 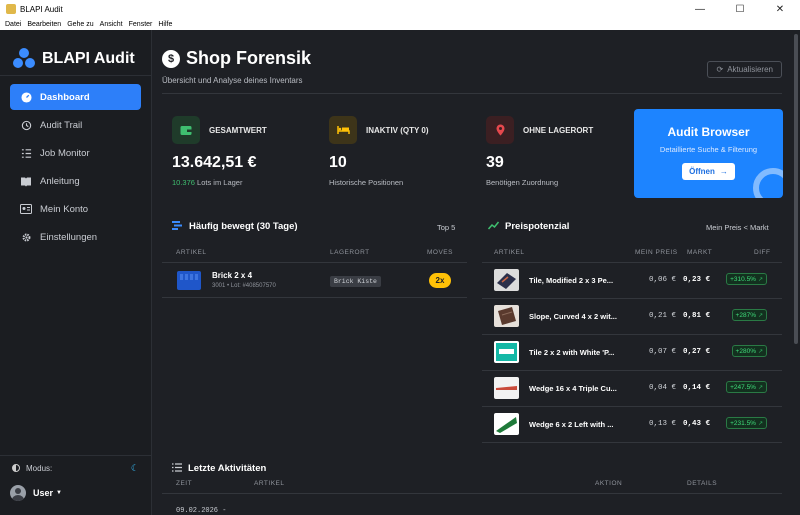 What do you see at coordinates (366, 182) in the screenshot?
I see `stat-desc: Historische Positionen` at bounding box center [366, 182].